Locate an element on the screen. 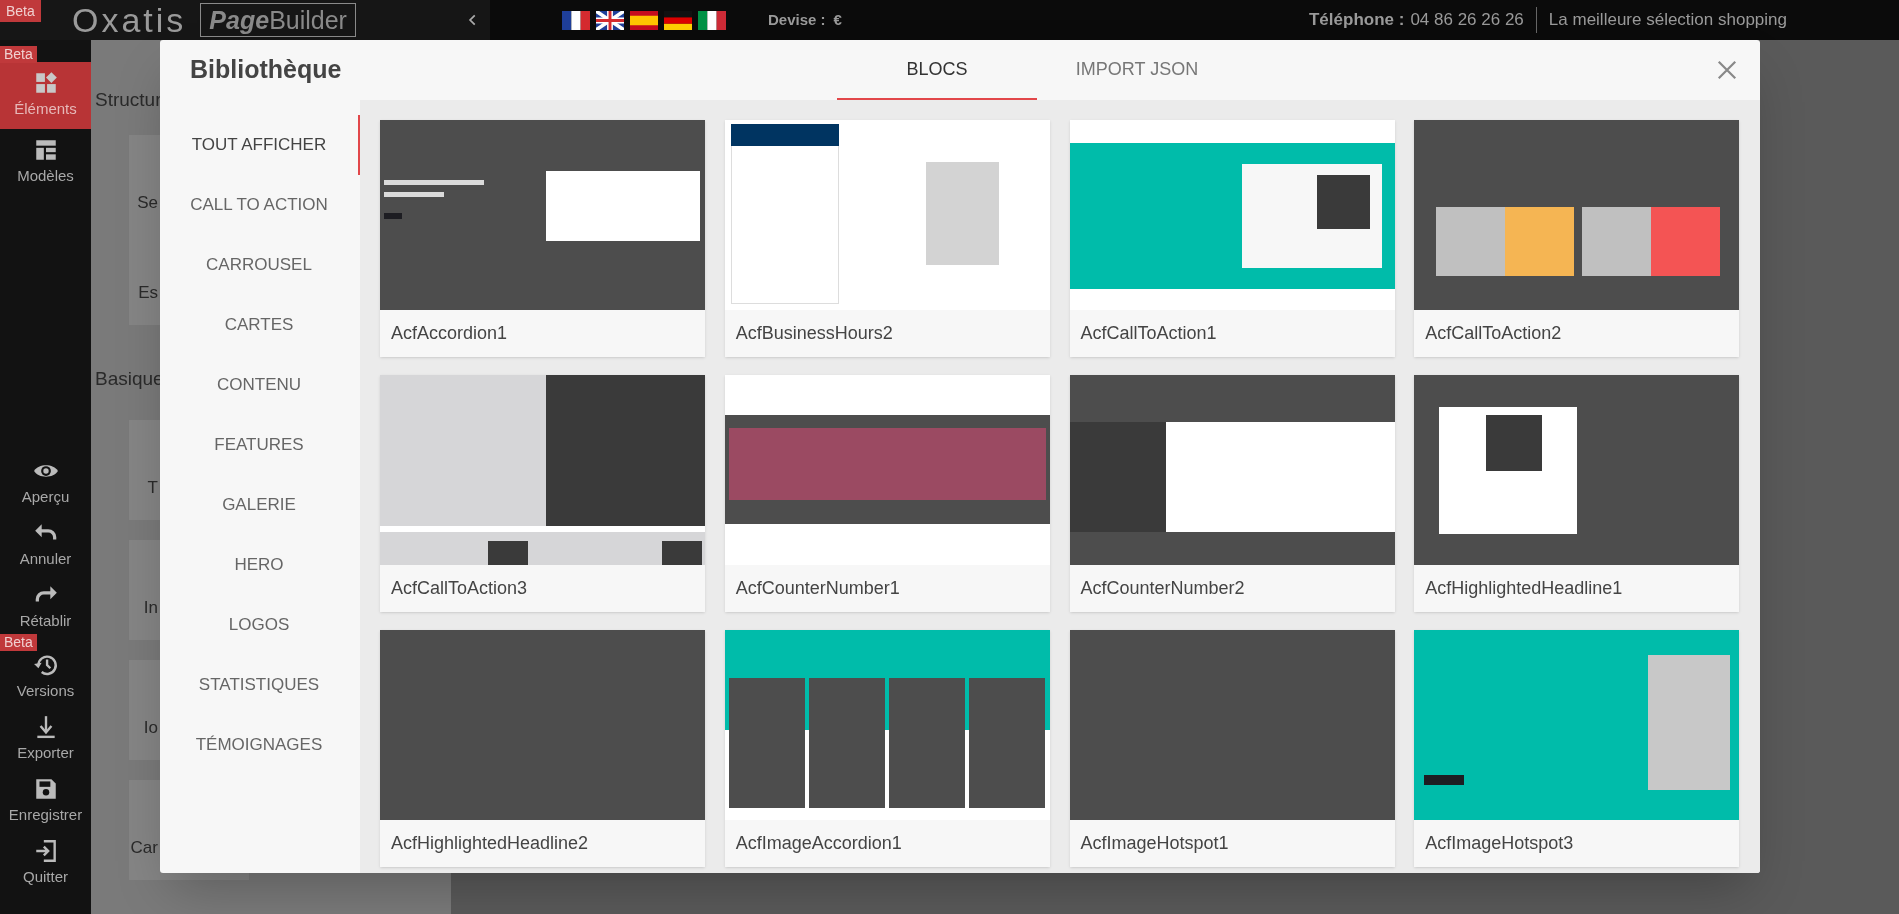 This screenshot has height=914, width=1899. block-card: AcfCounterNumber2 is located at coordinates (1232, 493).